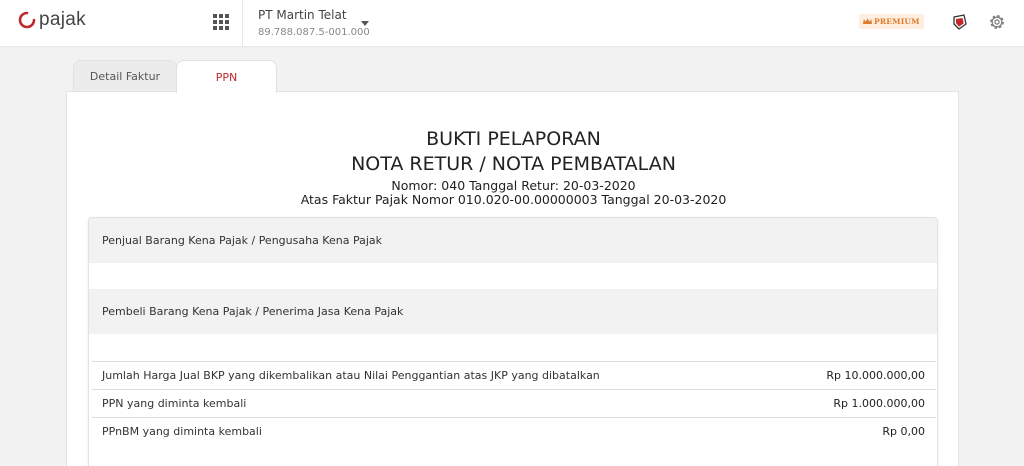  What do you see at coordinates (903, 431) in the screenshot?
I see `summary-amount: Rp 0,00` at bounding box center [903, 431].